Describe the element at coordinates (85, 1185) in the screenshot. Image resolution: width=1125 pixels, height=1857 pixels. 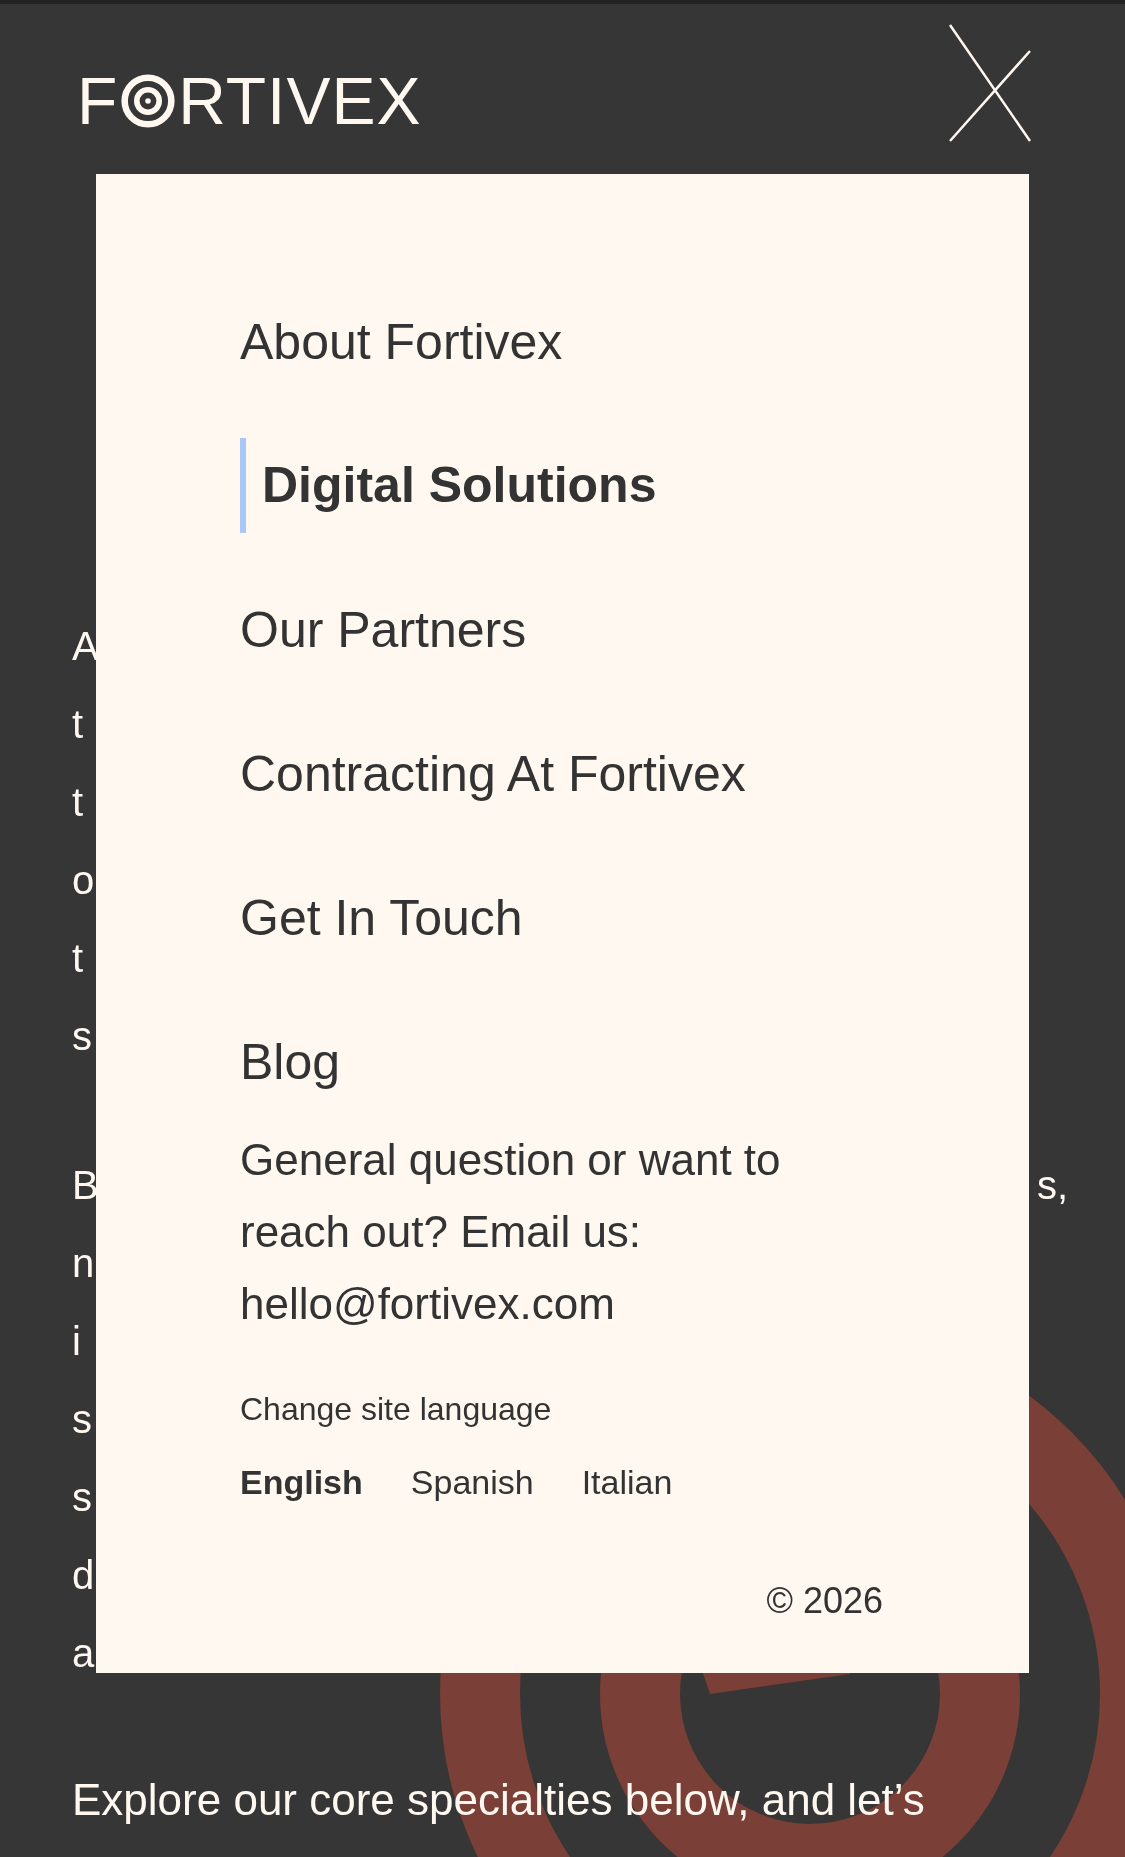
I see `text-fragment: B` at that location.